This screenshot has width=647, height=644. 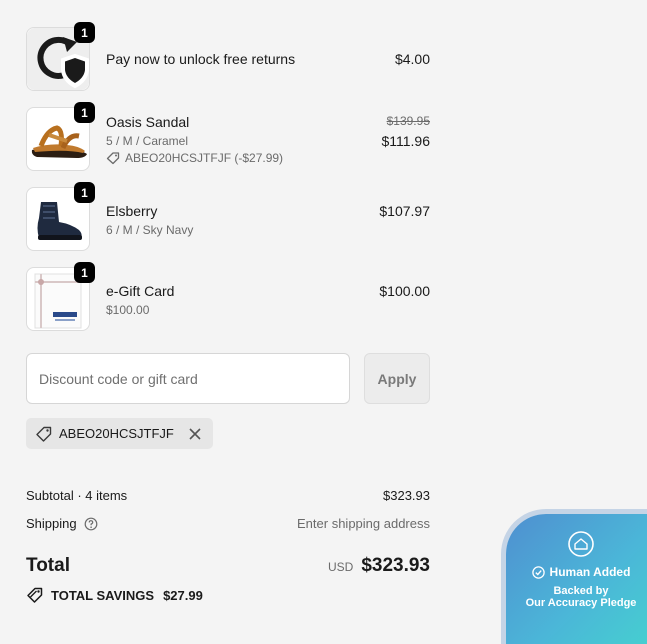 What do you see at coordinates (340, 567) in the screenshot?
I see `currency-code: USD` at bounding box center [340, 567].